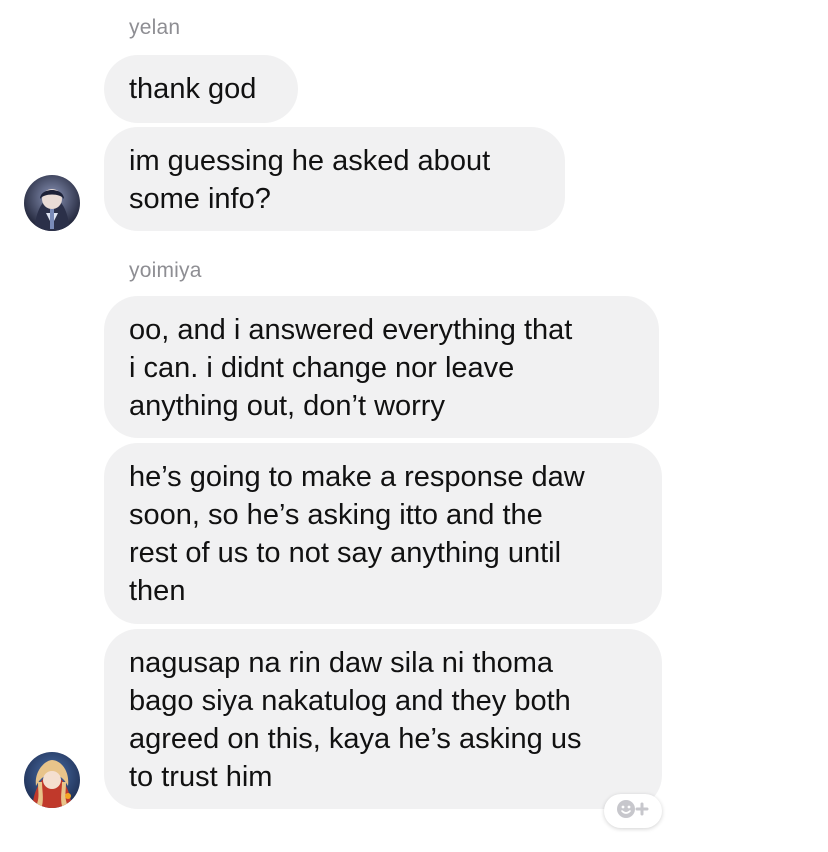  What do you see at coordinates (334, 179) in the screenshot?
I see `message-bubble: im guessing he asked about some info?` at bounding box center [334, 179].